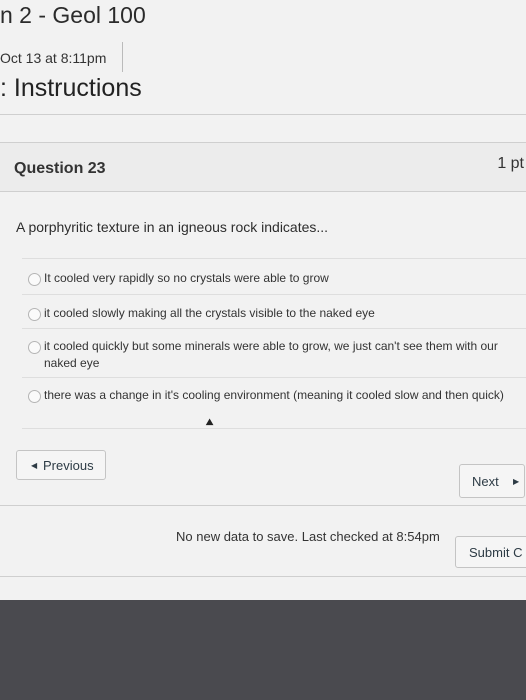  I want to click on submit-quiz-button: Submit C, so click(490, 552).